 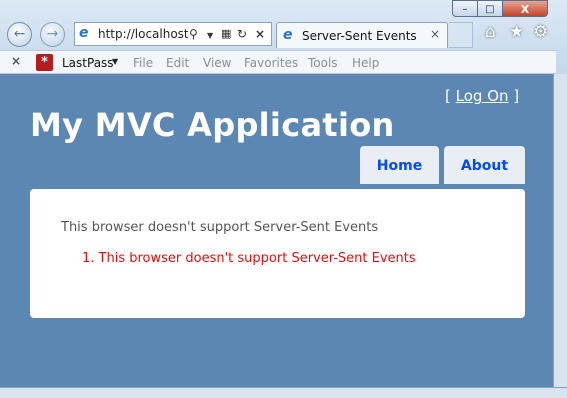 What do you see at coordinates (212, 125) in the screenshot?
I see `page-title: My MVC Application` at bounding box center [212, 125].